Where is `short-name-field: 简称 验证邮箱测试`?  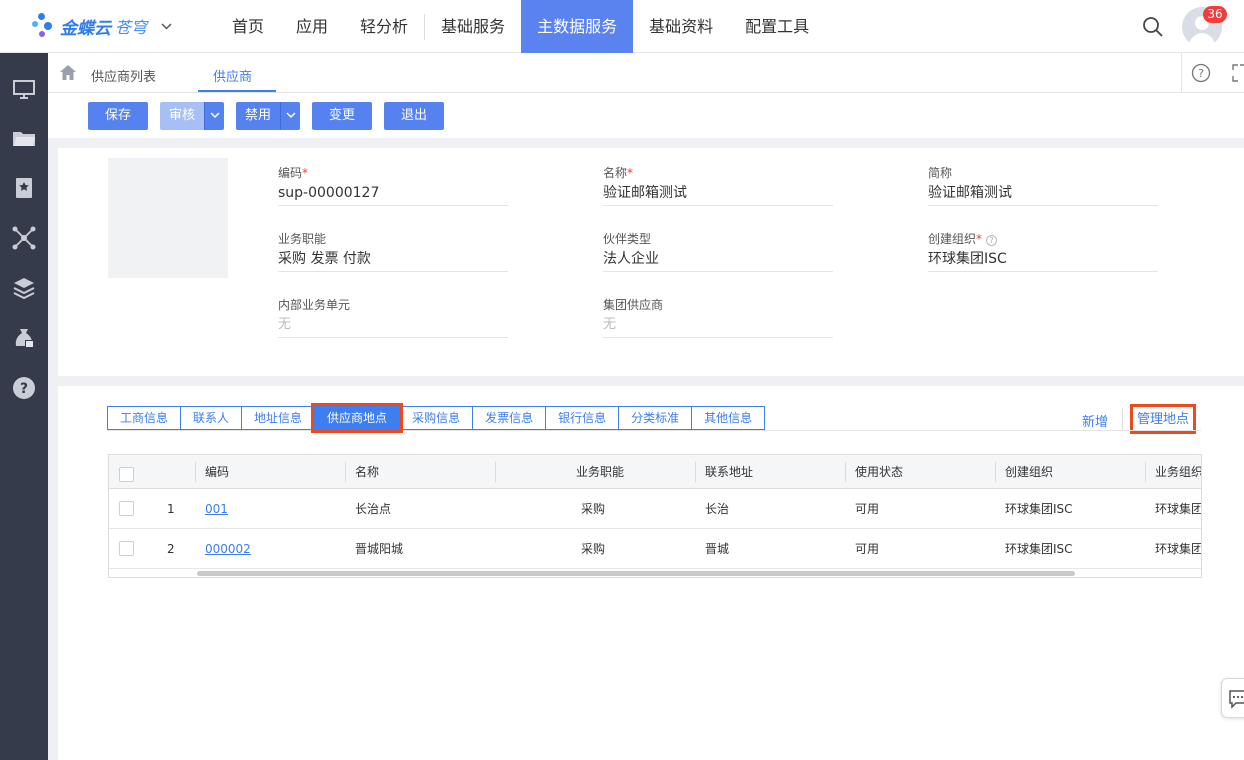 short-name-field: 简称 验证邮箱测试 is located at coordinates (1043, 185).